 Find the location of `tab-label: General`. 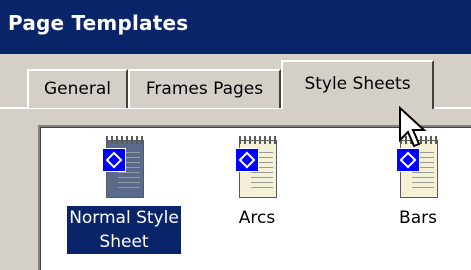

tab-label: General is located at coordinates (77, 89).